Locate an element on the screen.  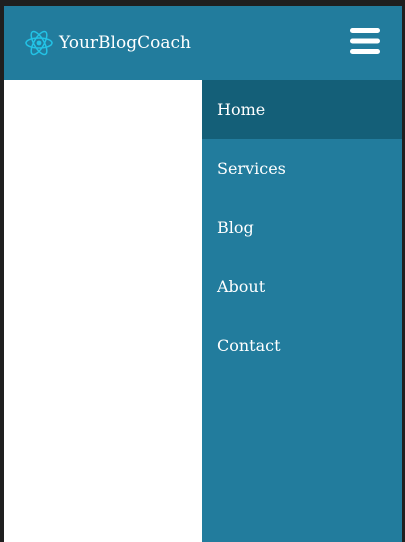
brand-link: YourBlogCoach is located at coordinates (107, 43).